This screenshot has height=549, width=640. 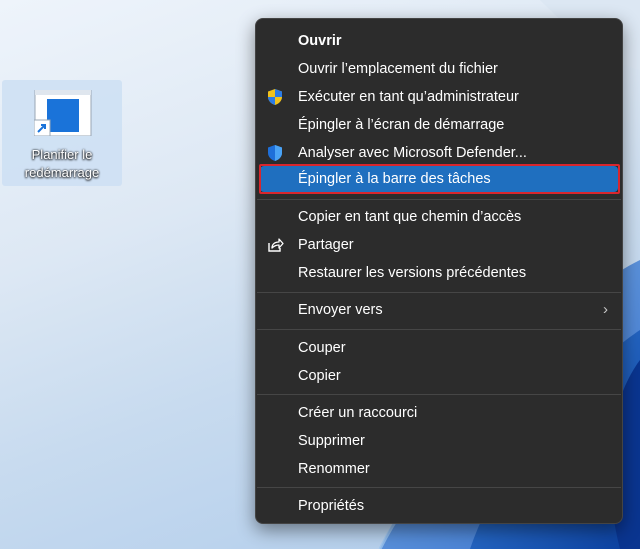 What do you see at coordinates (319, 376) in the screenshot?
I see `menu-item-label: Copier` at bounding box center [319, 376].